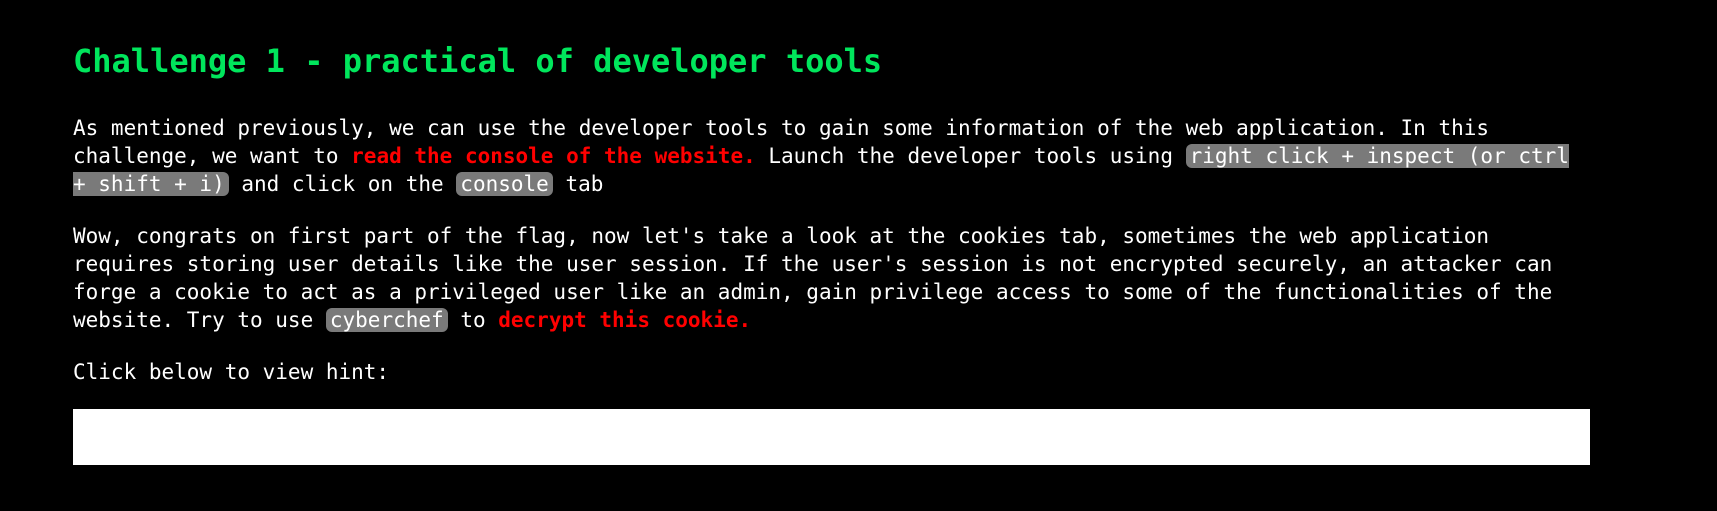  Describe the element at coordinates (386, 320) in the screenshot. I see `cyberchef-code: cyberchef` at that location.